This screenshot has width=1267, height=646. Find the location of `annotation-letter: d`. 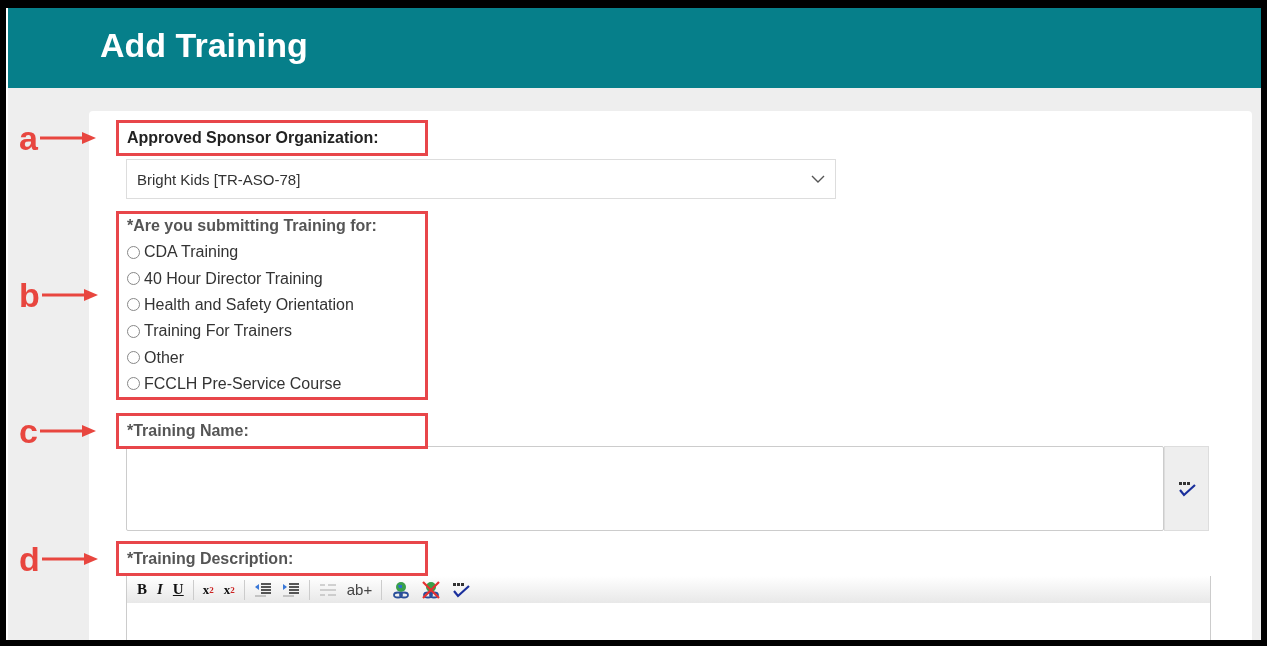

annotation-letter: d is located at coordinates (29, 559).